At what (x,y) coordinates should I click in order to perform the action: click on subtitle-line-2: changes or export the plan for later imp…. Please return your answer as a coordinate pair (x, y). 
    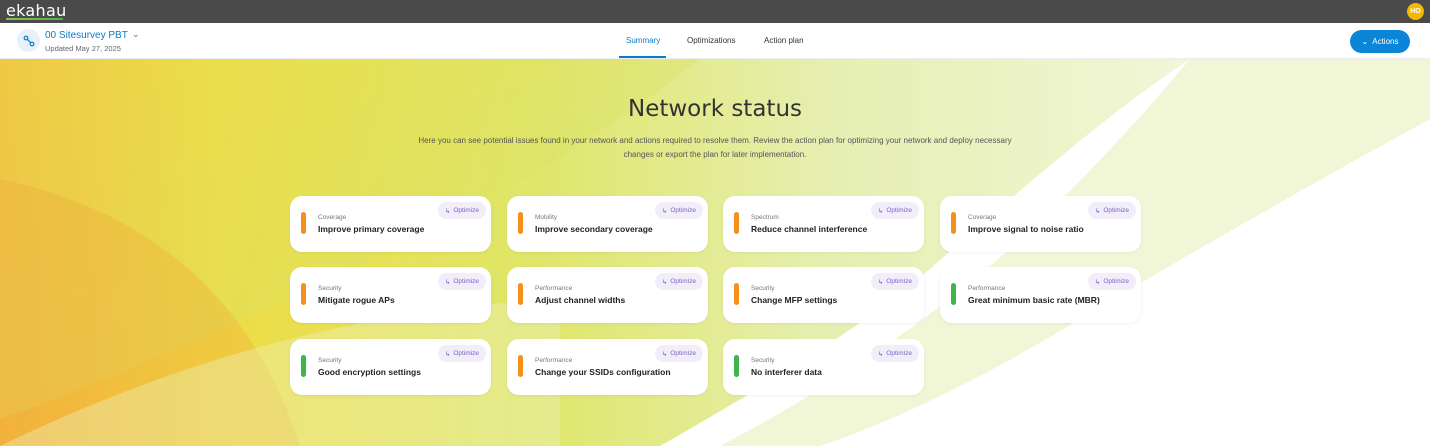
    Looking at the image, I should click on (715, 154).